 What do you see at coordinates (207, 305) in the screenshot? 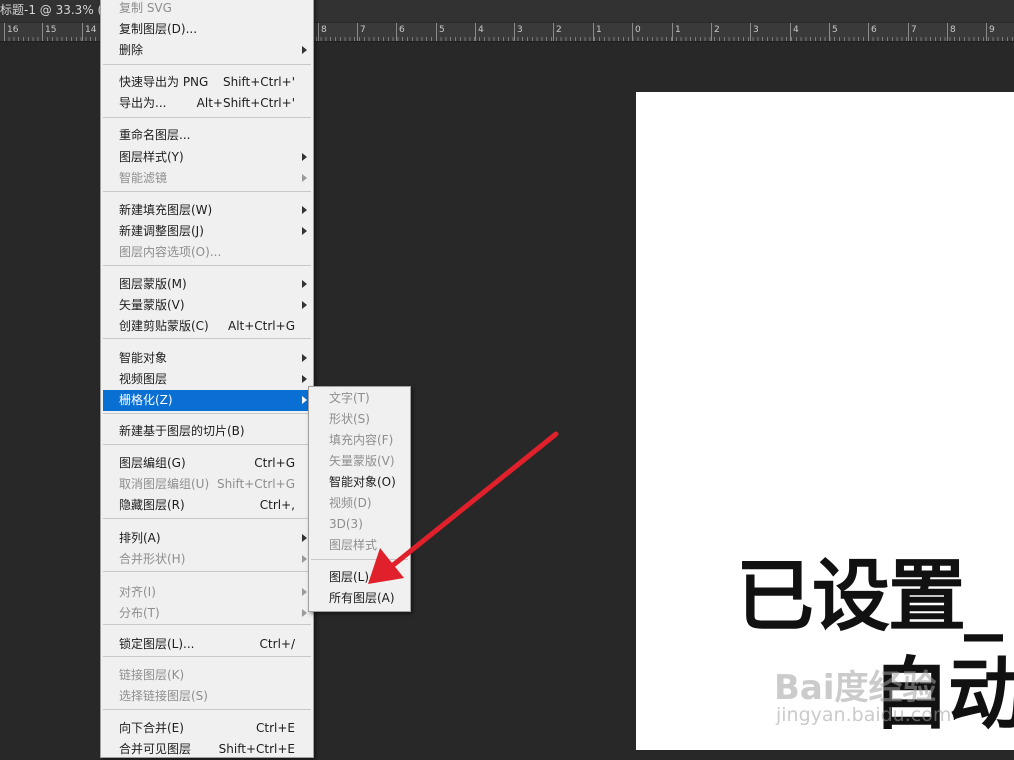
I see `layer-menu-item: 矢量蒙版(V)` at bounding box center [207, 305].